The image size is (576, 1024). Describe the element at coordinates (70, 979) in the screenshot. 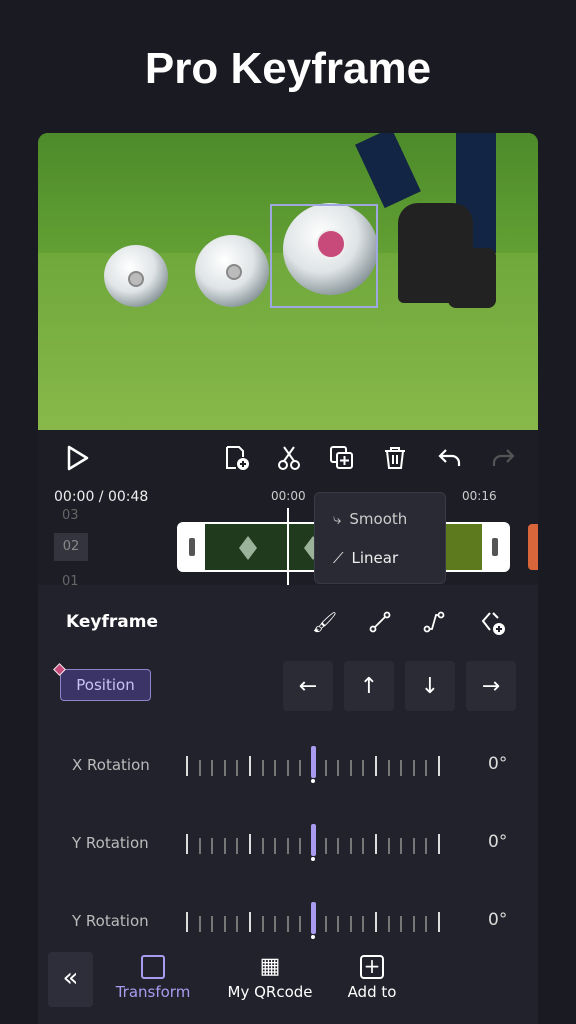

I see `collapse-button: «` at that location.